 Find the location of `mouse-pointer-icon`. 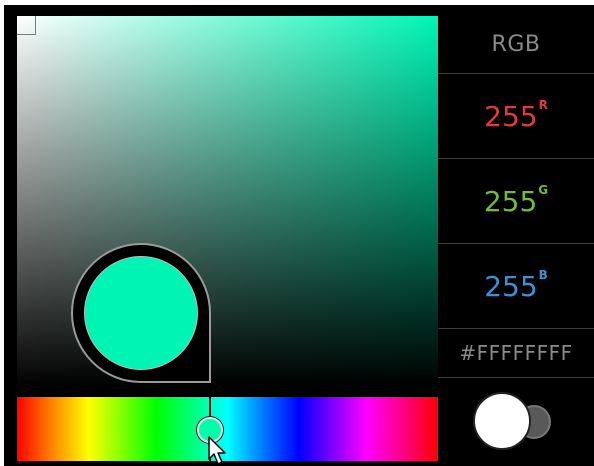

mouse-pointer-icon is located at coordinates (217, 450).